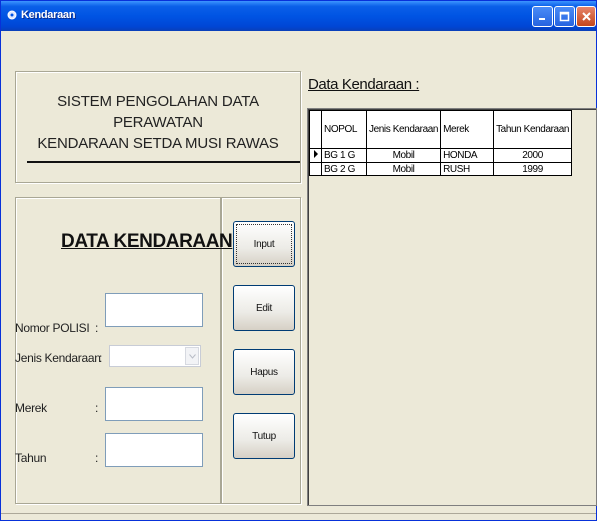 Image resolution: width=597 pixels, height=521 pixels. I want to click on cell-nopol: BG 1 G, so click(344, 155).